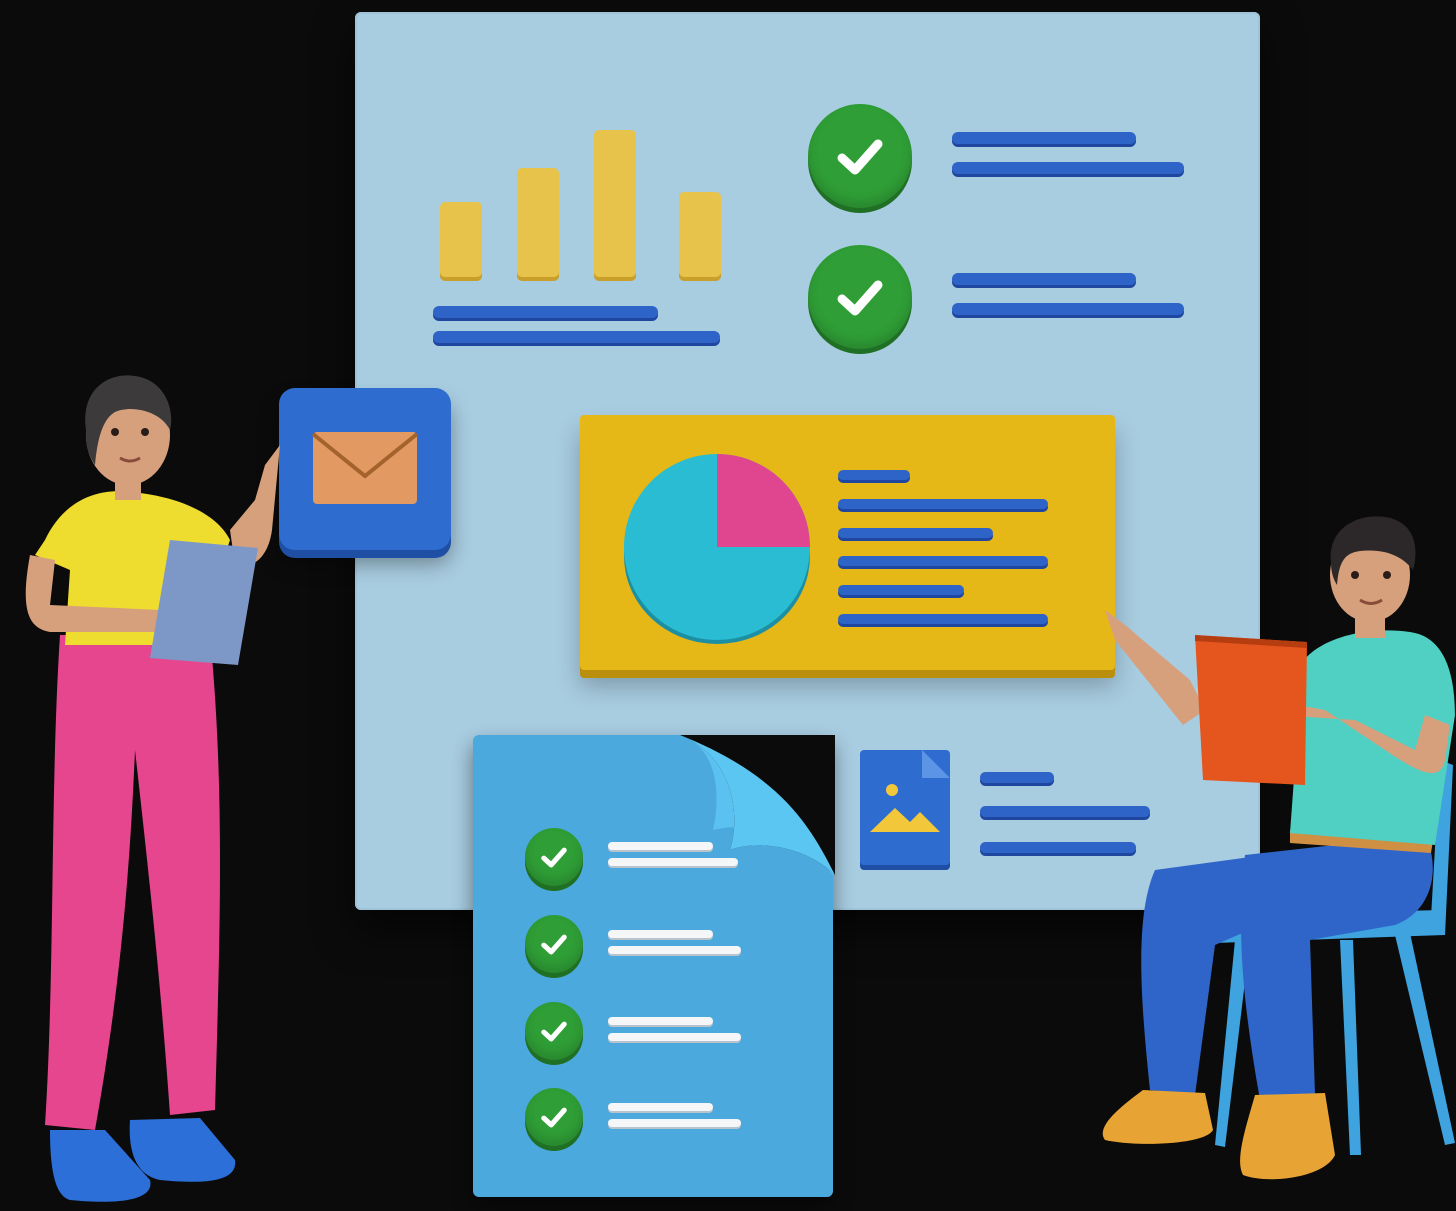  What do you see at coordinates (717, 549) in the screenshot?
I see `pie-chart-icon` at bounding box center [717, 549].